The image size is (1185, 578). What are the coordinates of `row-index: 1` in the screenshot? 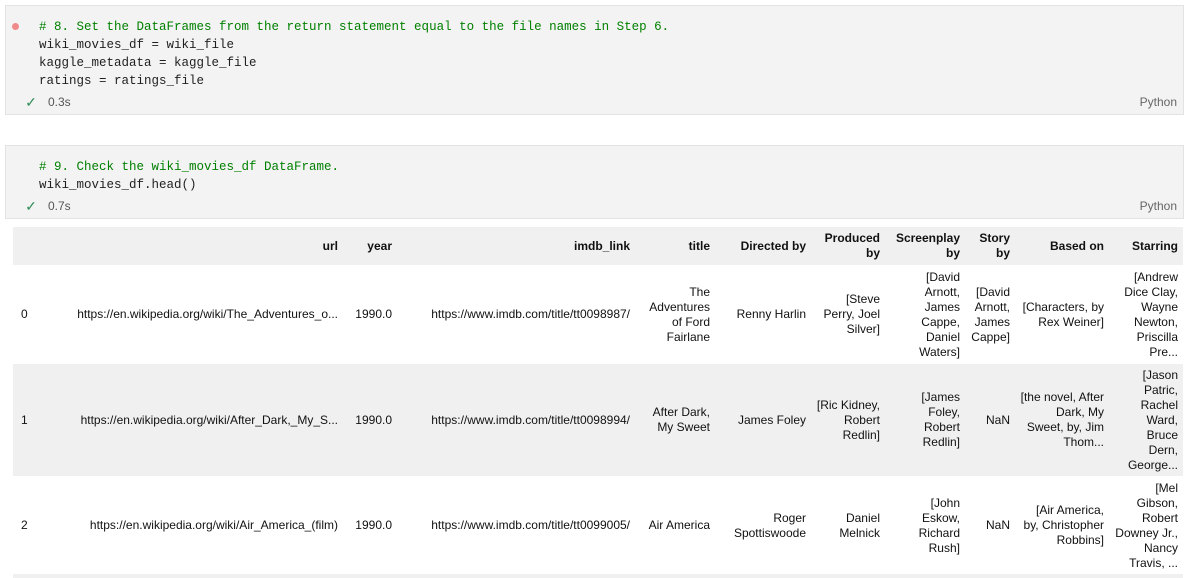 It's located at (24, 419).